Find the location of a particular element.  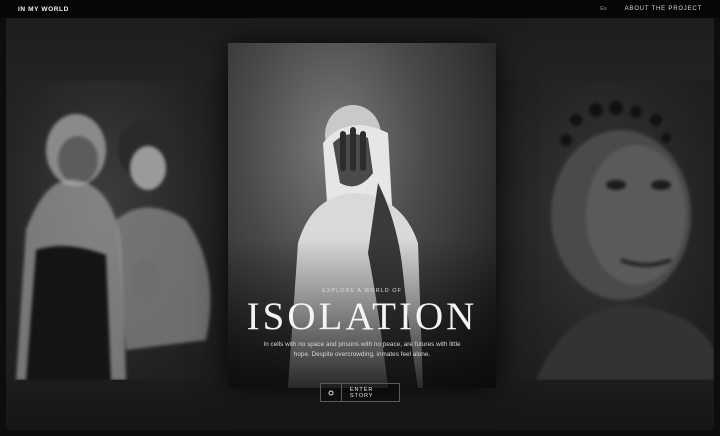

top-nav: Es ABOUT THE PROJECT is located at coordinates (651, 9).